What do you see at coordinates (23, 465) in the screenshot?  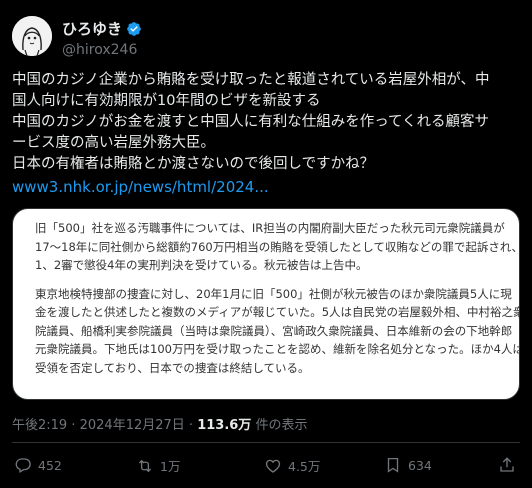 I see `reply-icon` at bounding box center [23, 465].